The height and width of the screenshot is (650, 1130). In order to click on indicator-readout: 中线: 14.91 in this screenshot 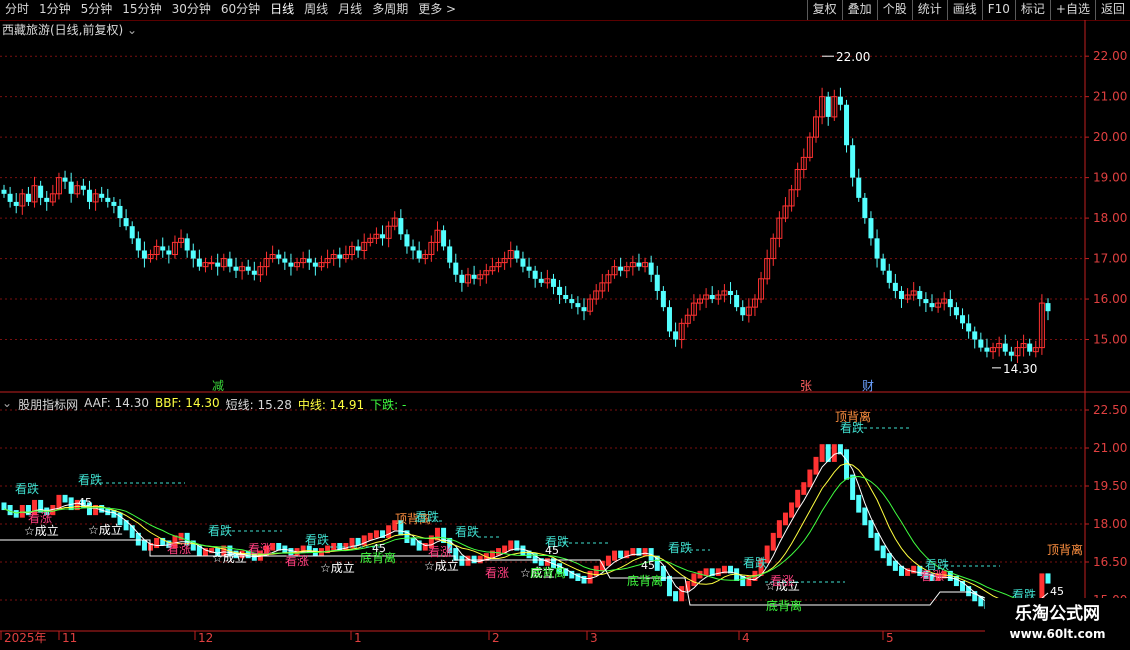, I will do `click(331, 405)`.